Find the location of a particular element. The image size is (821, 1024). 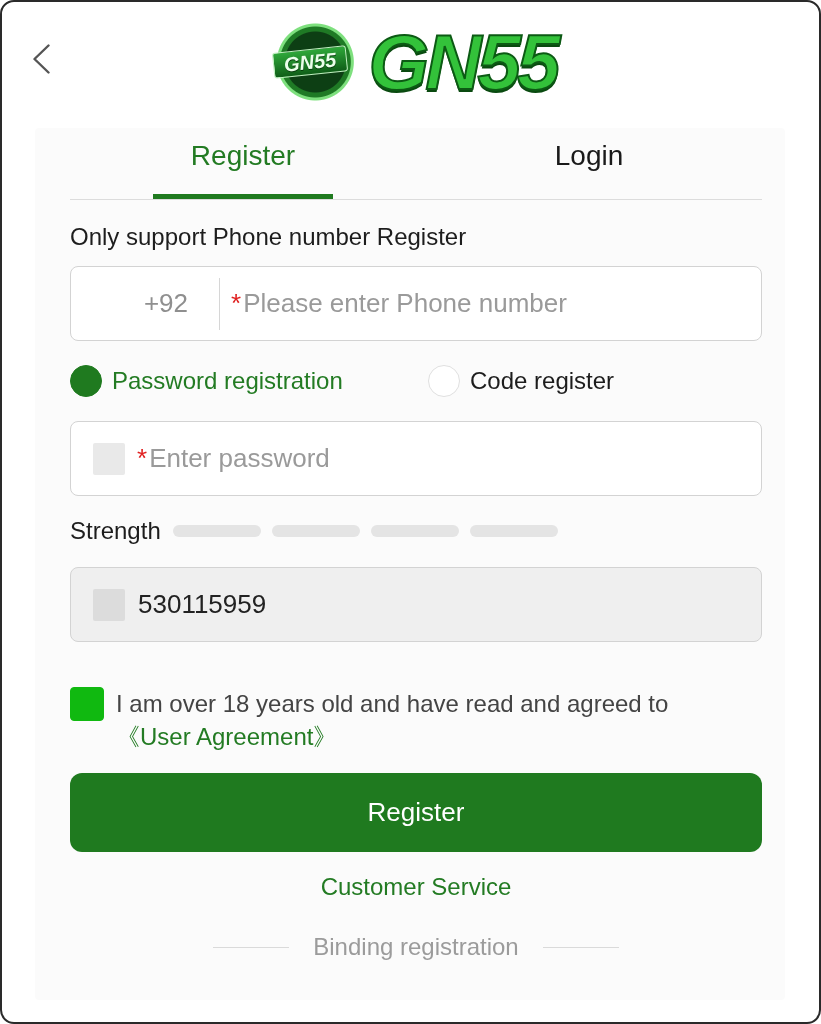

notice-text: Only support Phone number Register is located at coordinates (269, 237).